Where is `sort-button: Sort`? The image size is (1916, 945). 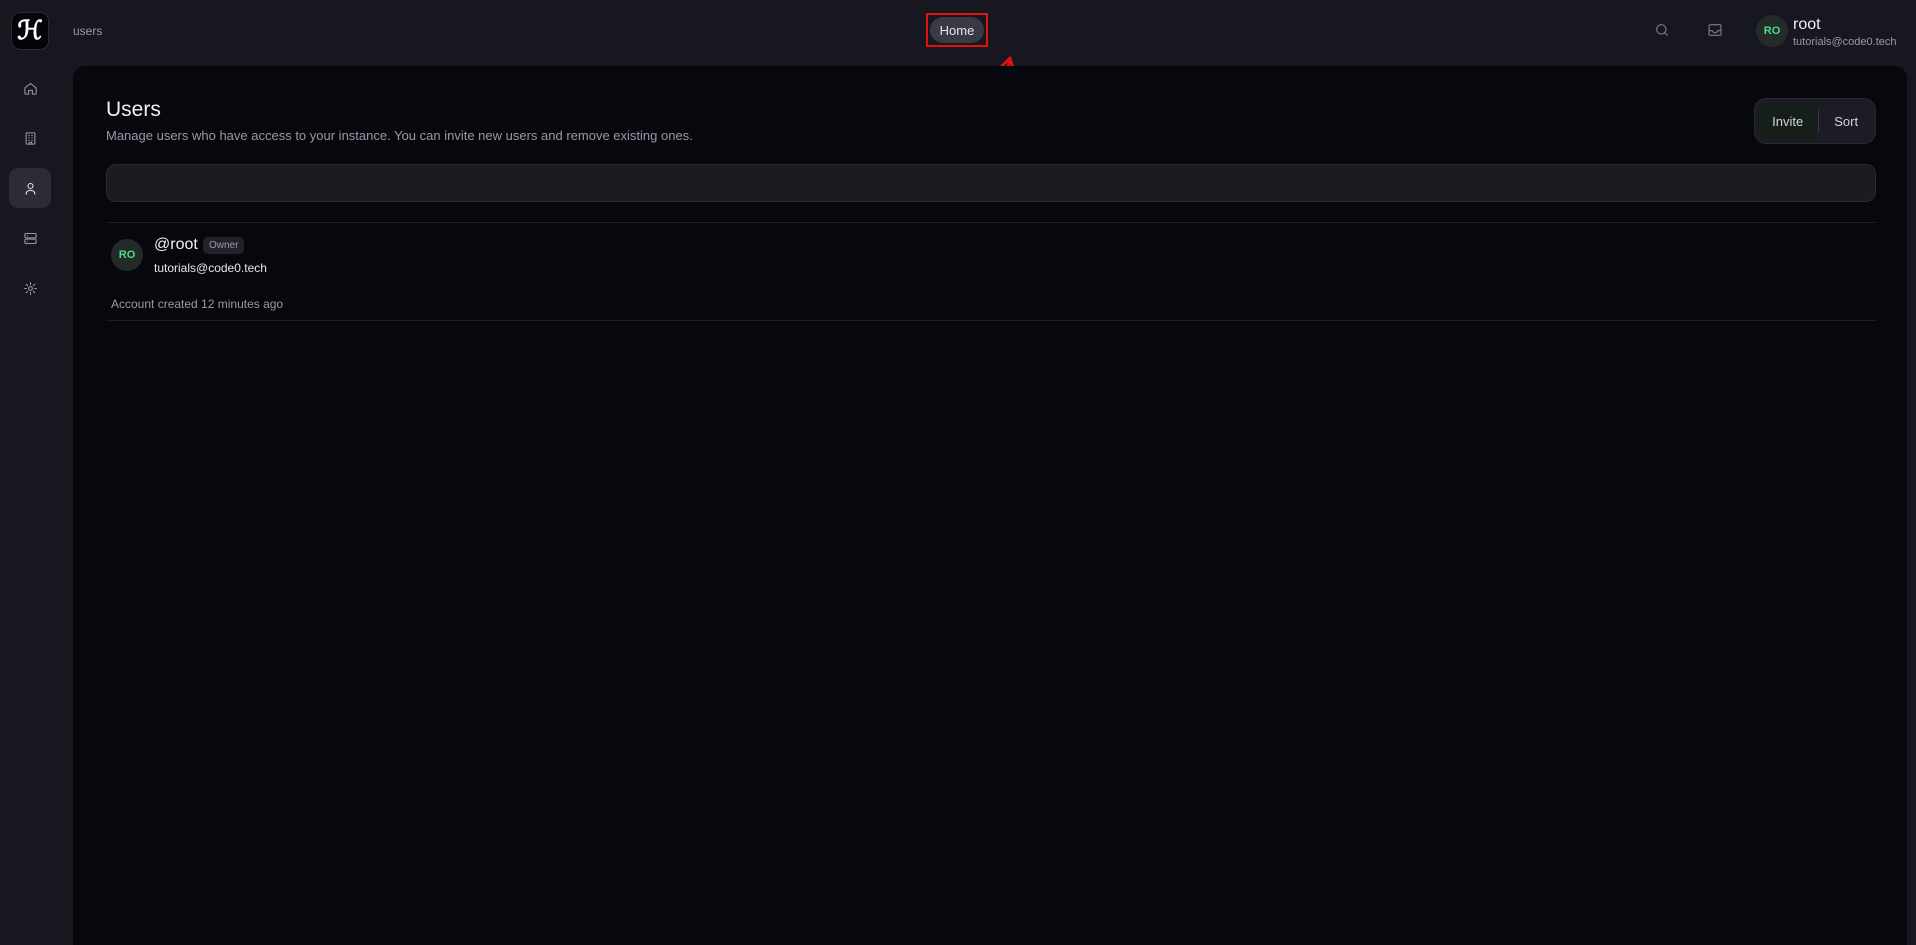
sort-button: Sort is located at coordinates (1846, 121).